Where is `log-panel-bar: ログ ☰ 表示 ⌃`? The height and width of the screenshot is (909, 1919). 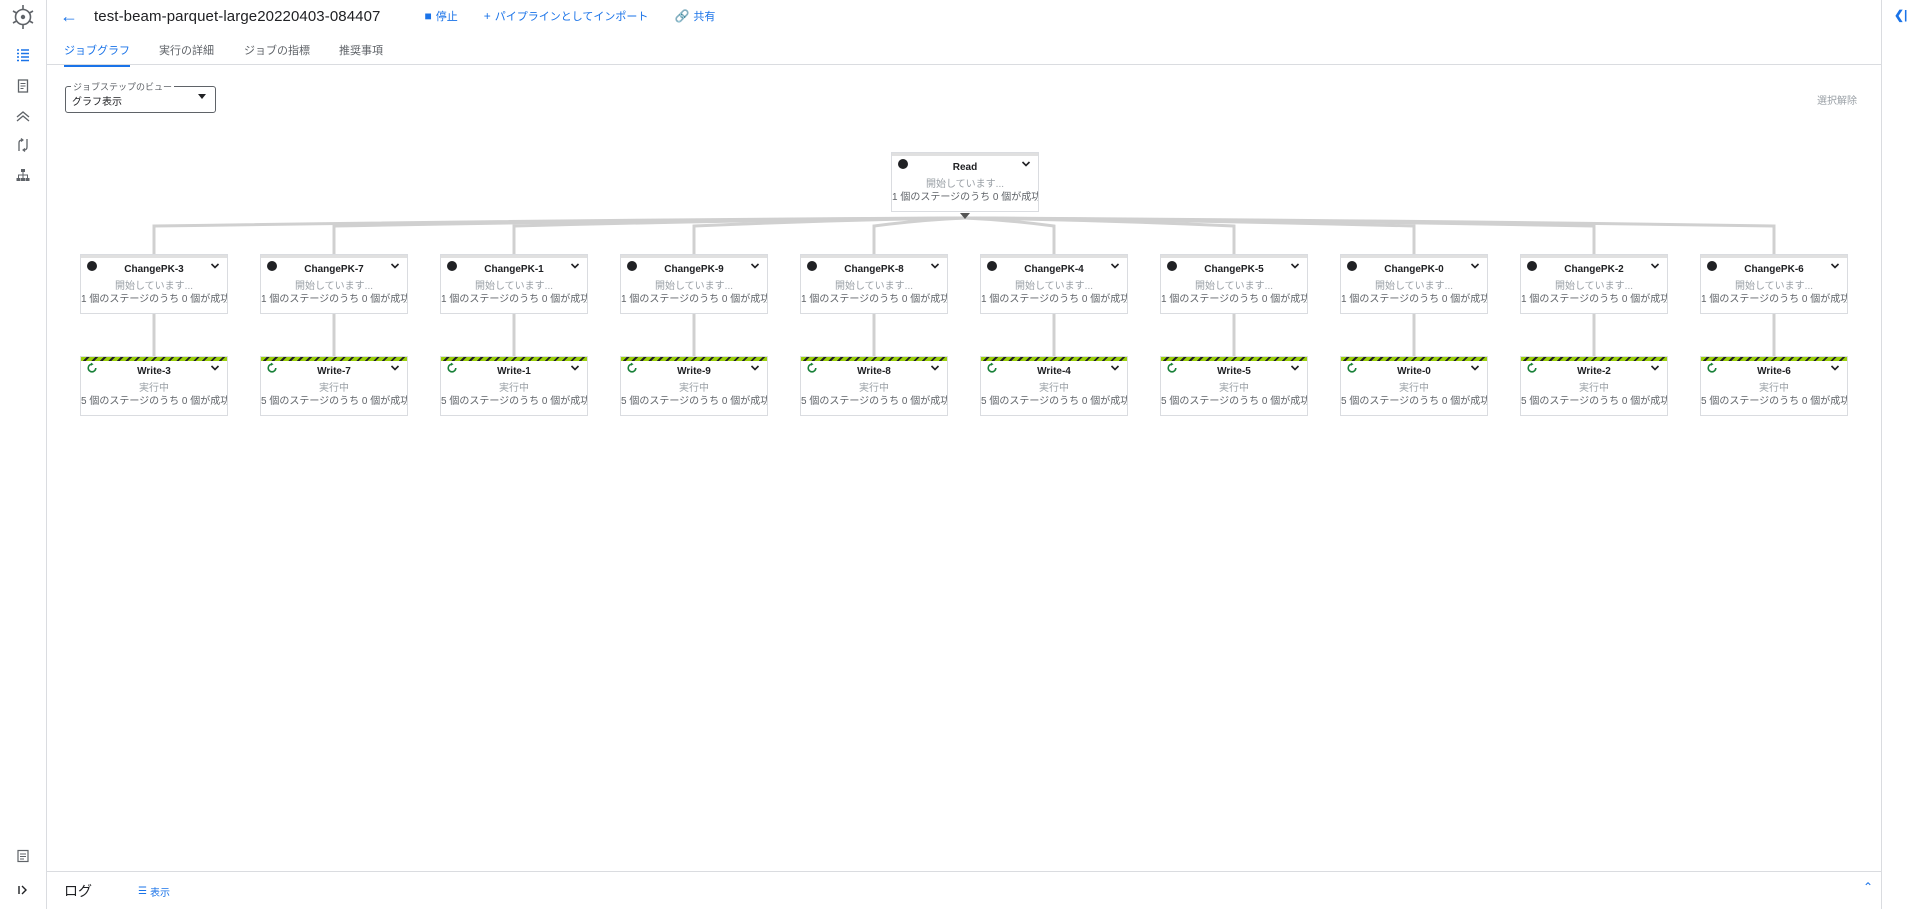 log-panel-bar: ログ ☰ 表示 ⌃ is located at coordinates (964, 890).